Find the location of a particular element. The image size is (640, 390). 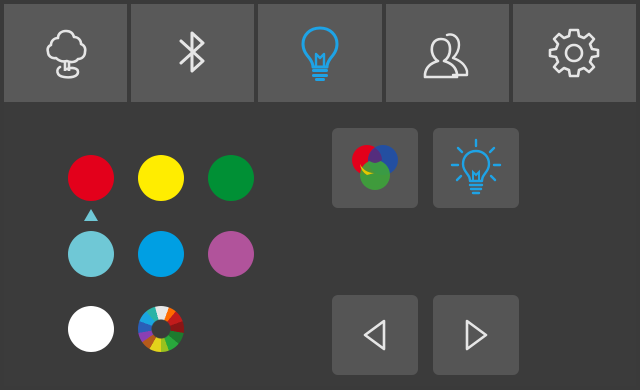

color-swatch-blue is located at coordinates (161, 254).